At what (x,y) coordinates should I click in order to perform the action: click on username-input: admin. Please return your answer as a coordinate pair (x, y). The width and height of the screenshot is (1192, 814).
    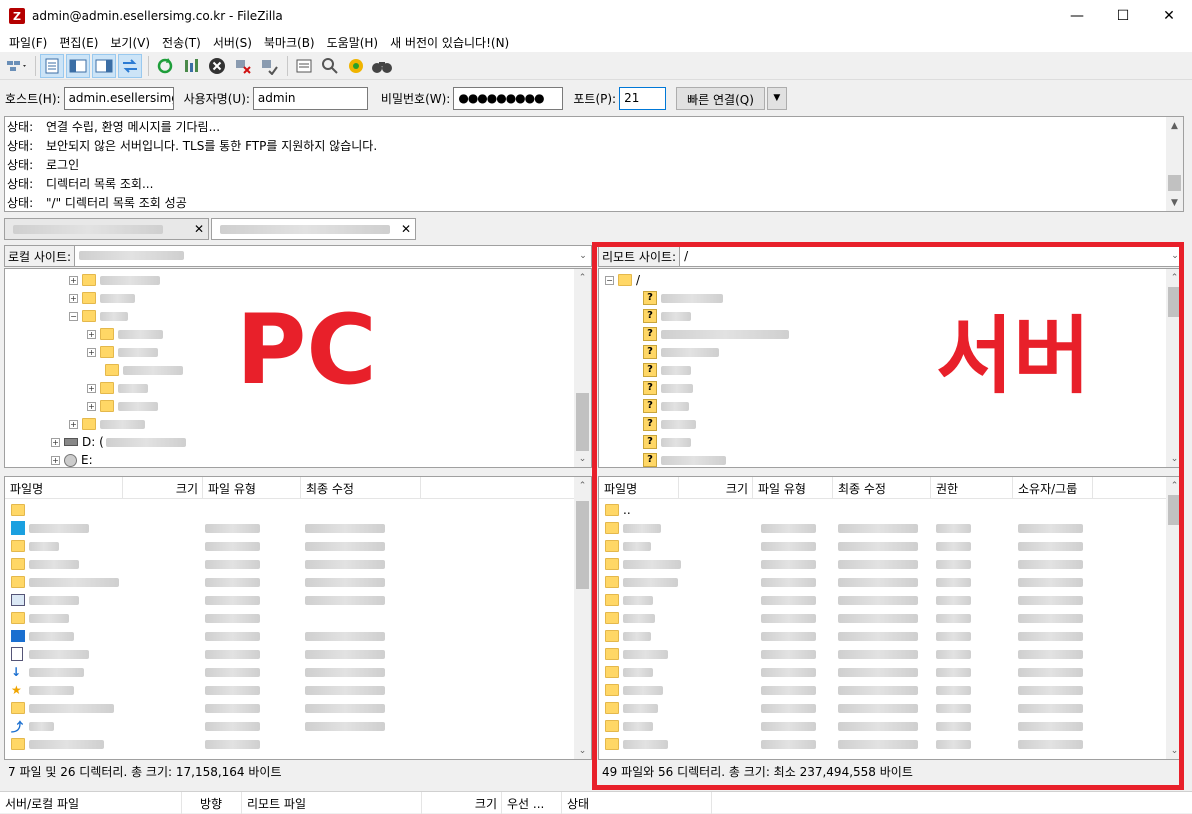
    Looking at the image, I should click on (310, 98).